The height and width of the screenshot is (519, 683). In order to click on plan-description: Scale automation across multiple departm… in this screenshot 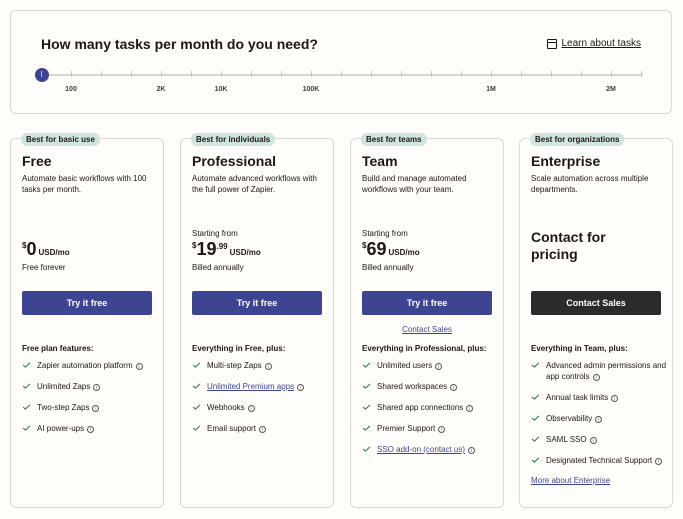, I will do `click(590, 184)`.